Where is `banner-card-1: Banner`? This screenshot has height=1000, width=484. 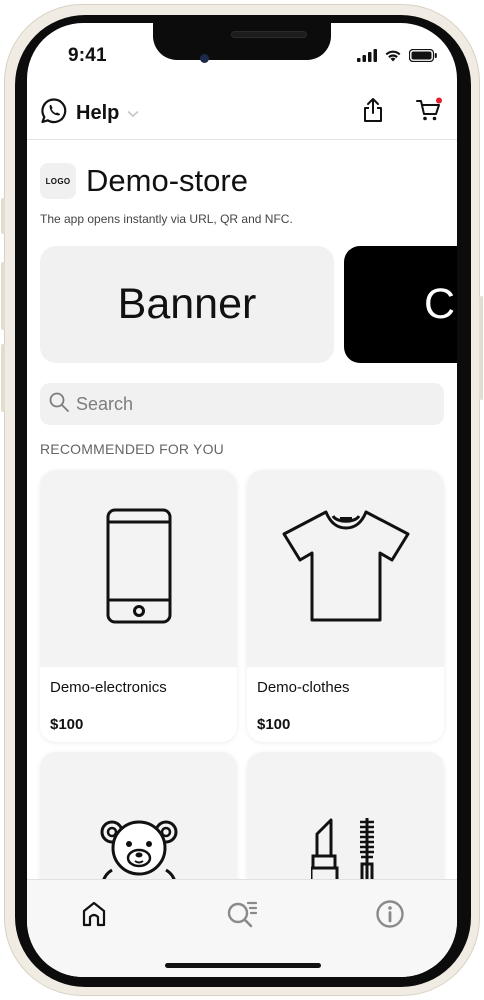 banner-card-1: Banner is located at coordinates (187, 304).